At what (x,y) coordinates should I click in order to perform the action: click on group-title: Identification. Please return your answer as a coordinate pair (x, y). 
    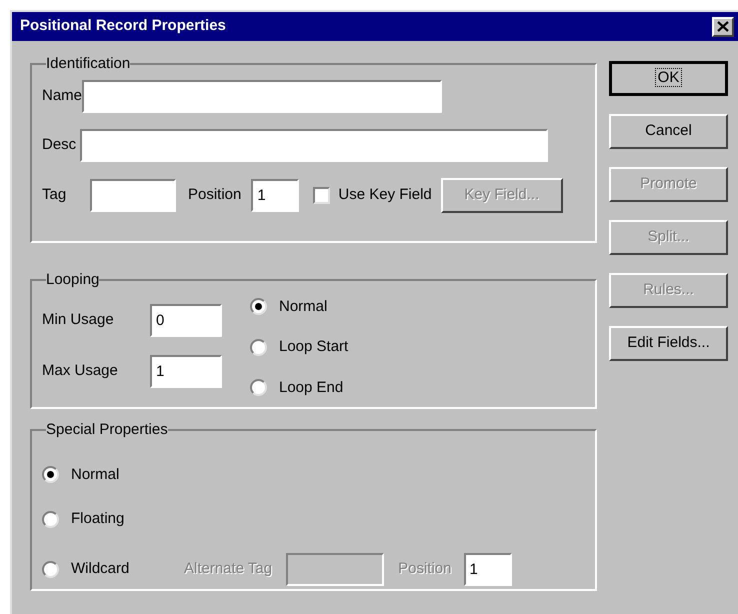
    Looking at the image, I should click on (88, 64).